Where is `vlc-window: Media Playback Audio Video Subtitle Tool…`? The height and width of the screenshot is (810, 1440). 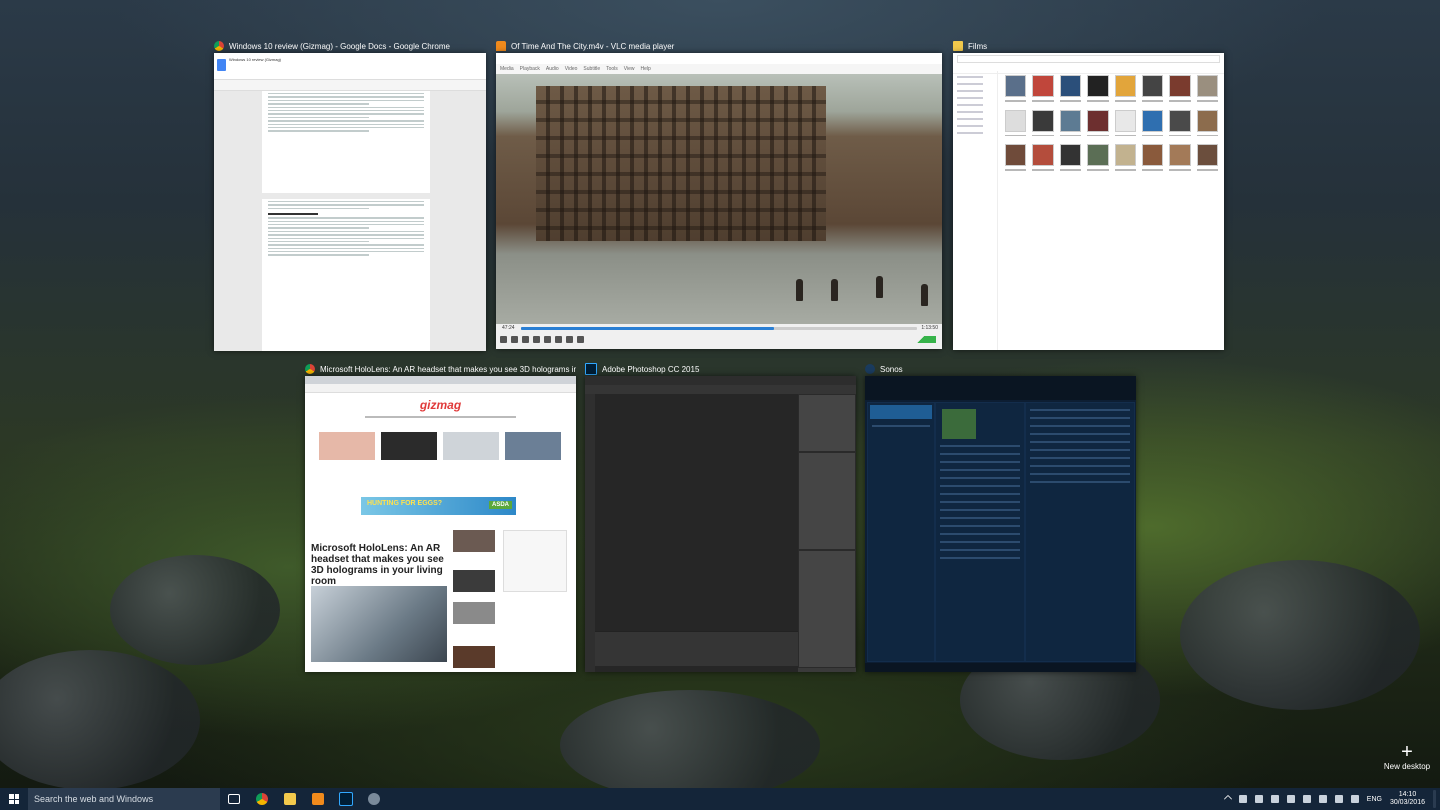
vlc-window: Media Playback Audio Video Subtitle Tool… is located at coordinates (719, 201).